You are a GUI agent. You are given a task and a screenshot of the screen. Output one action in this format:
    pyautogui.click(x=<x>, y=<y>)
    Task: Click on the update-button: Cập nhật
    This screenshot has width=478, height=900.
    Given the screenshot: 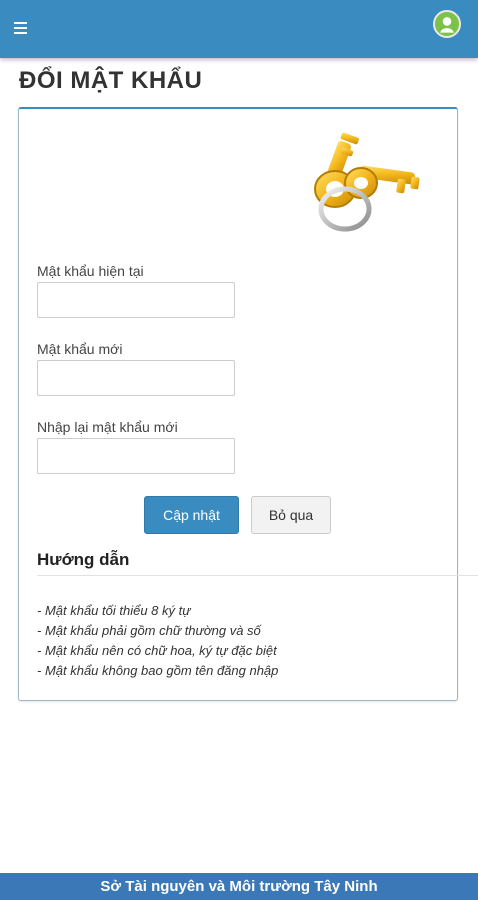 What is the action you would take?
    pyautogui.click(x=191, y=515)
    